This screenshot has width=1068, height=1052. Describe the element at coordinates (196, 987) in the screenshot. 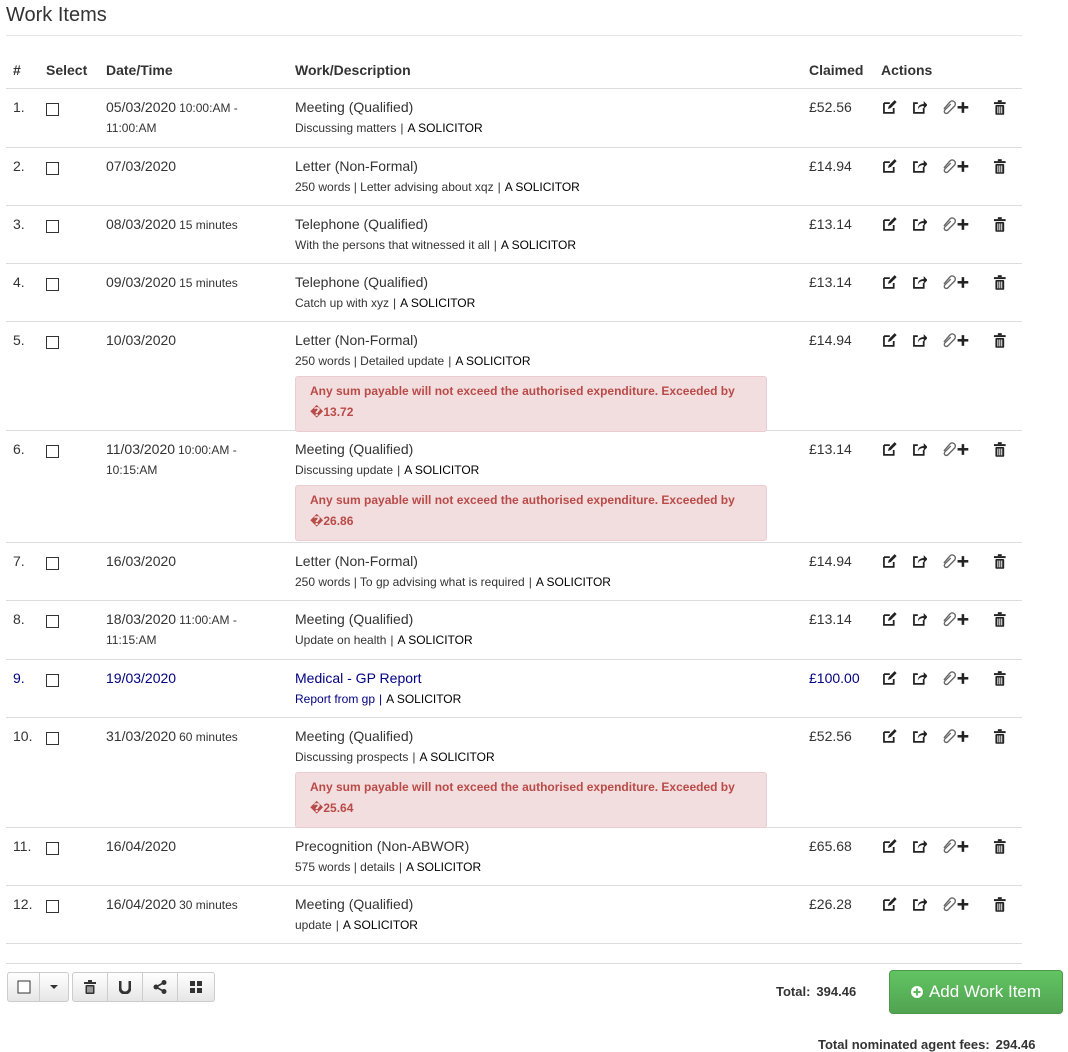

I see `bulk-grid-button` at that location.